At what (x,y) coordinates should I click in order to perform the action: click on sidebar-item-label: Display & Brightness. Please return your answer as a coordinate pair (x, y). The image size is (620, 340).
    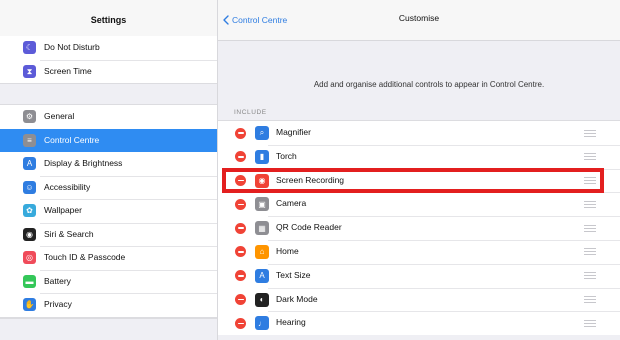
    Looking at the image, I should click on (83, 163).